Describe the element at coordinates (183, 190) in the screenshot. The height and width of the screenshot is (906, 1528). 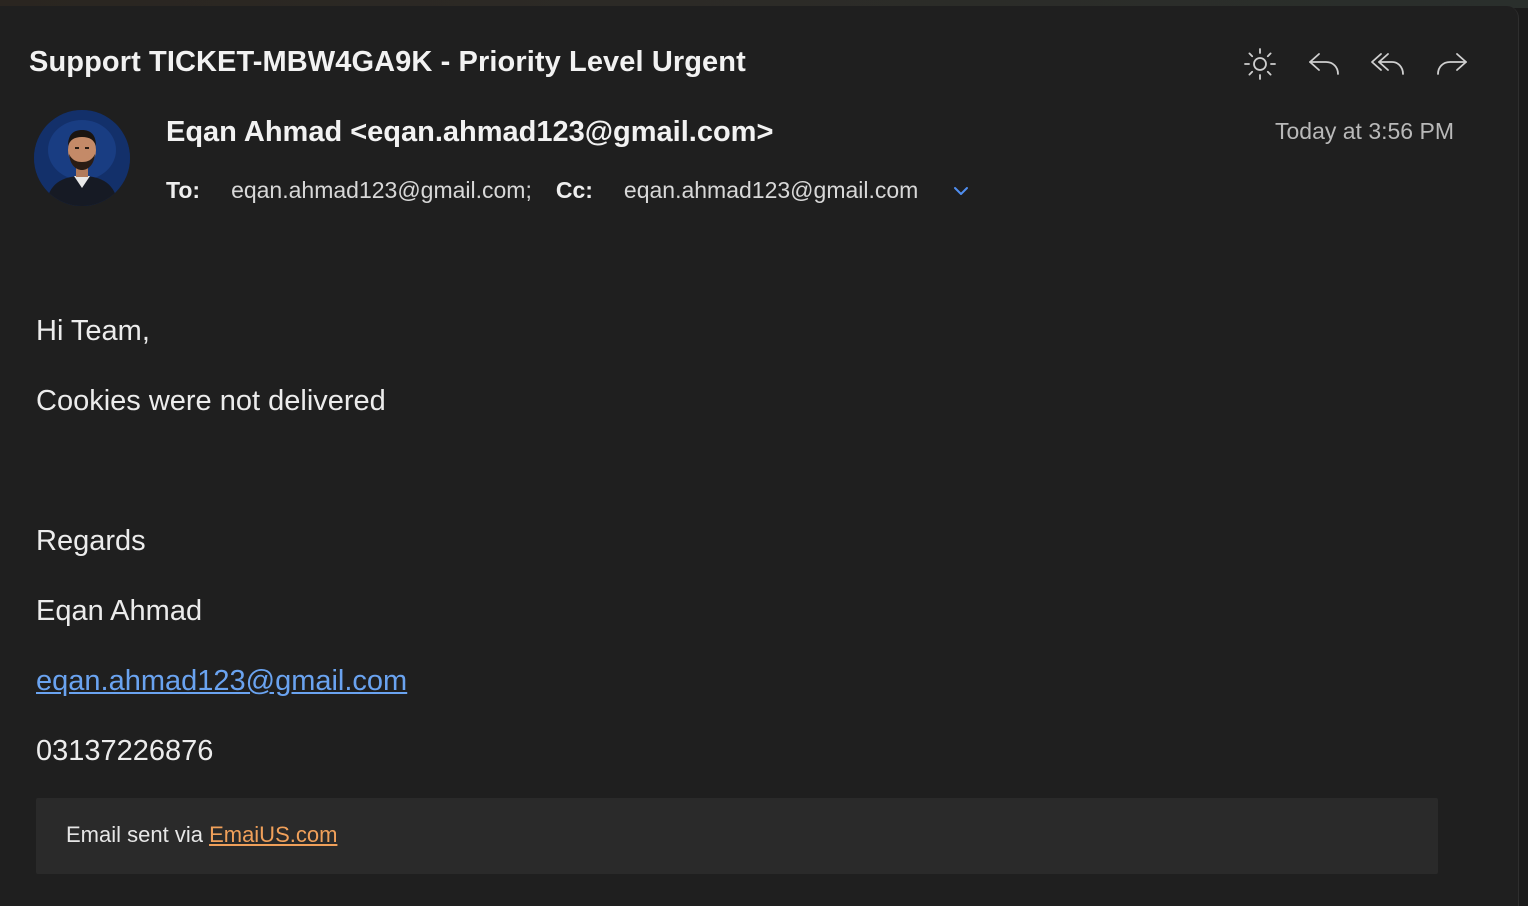
I see `to-label: To:` at that location.